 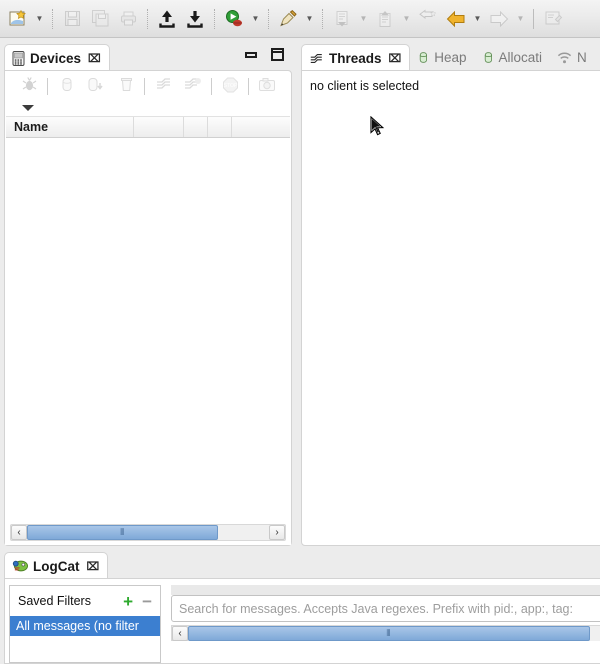 What do you see at coordinates (378, 128) in the screenshot?
I see `mouse-pointer` at bounding box center [378, 128].